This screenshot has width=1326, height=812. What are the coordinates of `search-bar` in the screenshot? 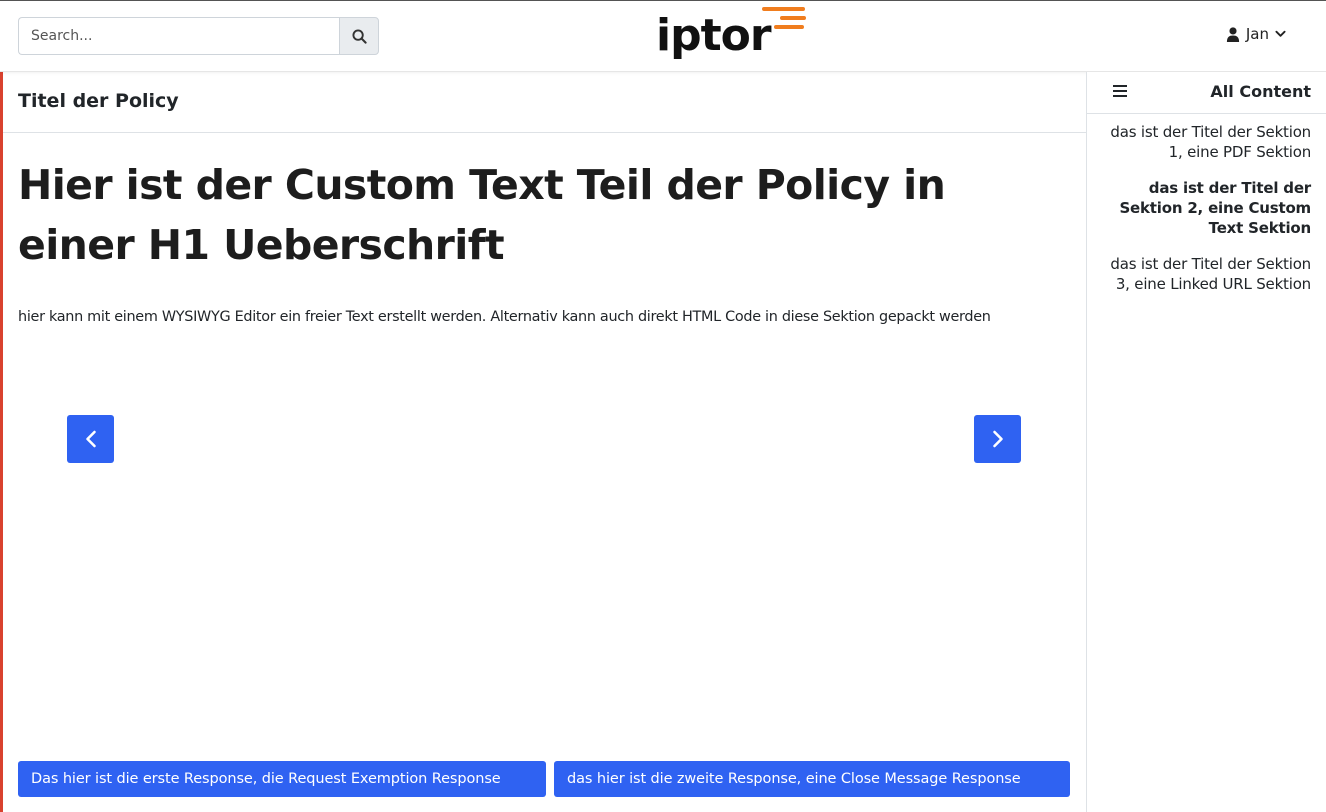 It's located at (198, 36).